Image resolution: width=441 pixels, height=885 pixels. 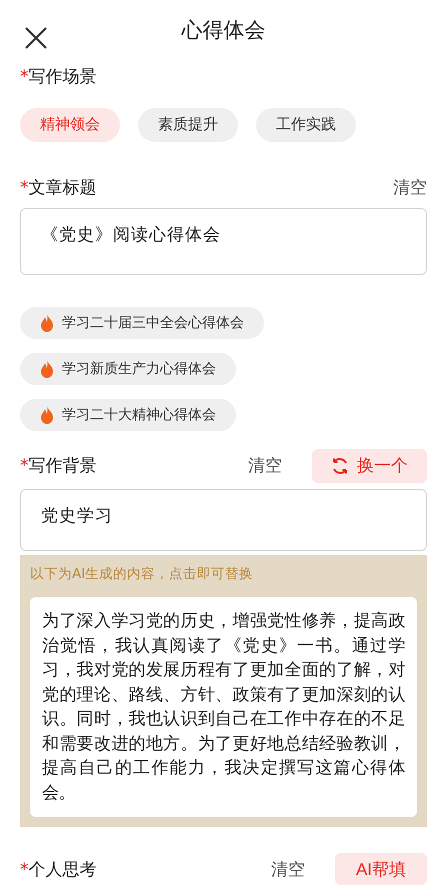 I want to click on refresh-icon, so click(x=340, y=465).